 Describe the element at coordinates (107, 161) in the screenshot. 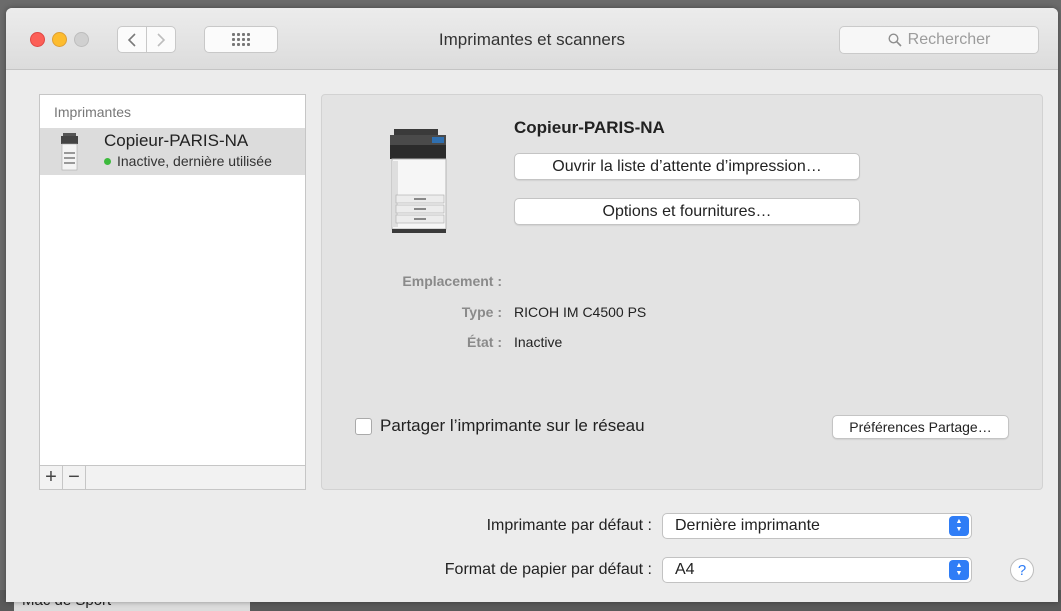

I see `status-dot-icon` at that location.